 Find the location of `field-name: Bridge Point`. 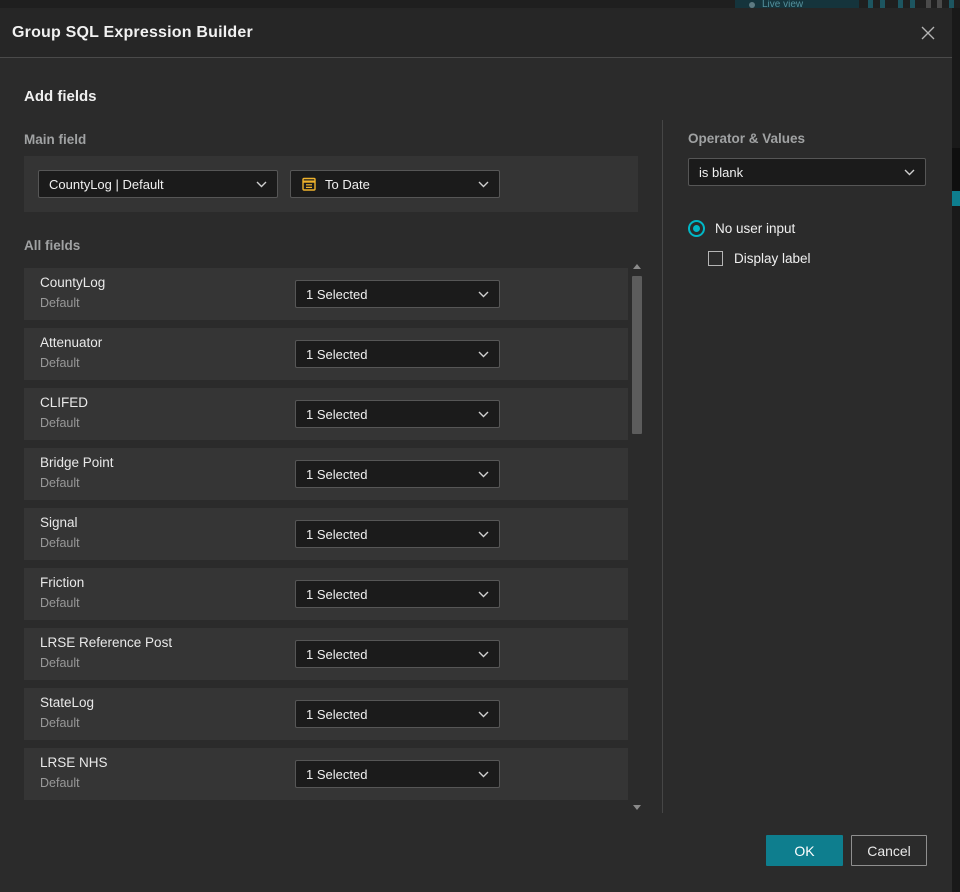

field-name: Bridge Point is located at coordinates (77, 462).